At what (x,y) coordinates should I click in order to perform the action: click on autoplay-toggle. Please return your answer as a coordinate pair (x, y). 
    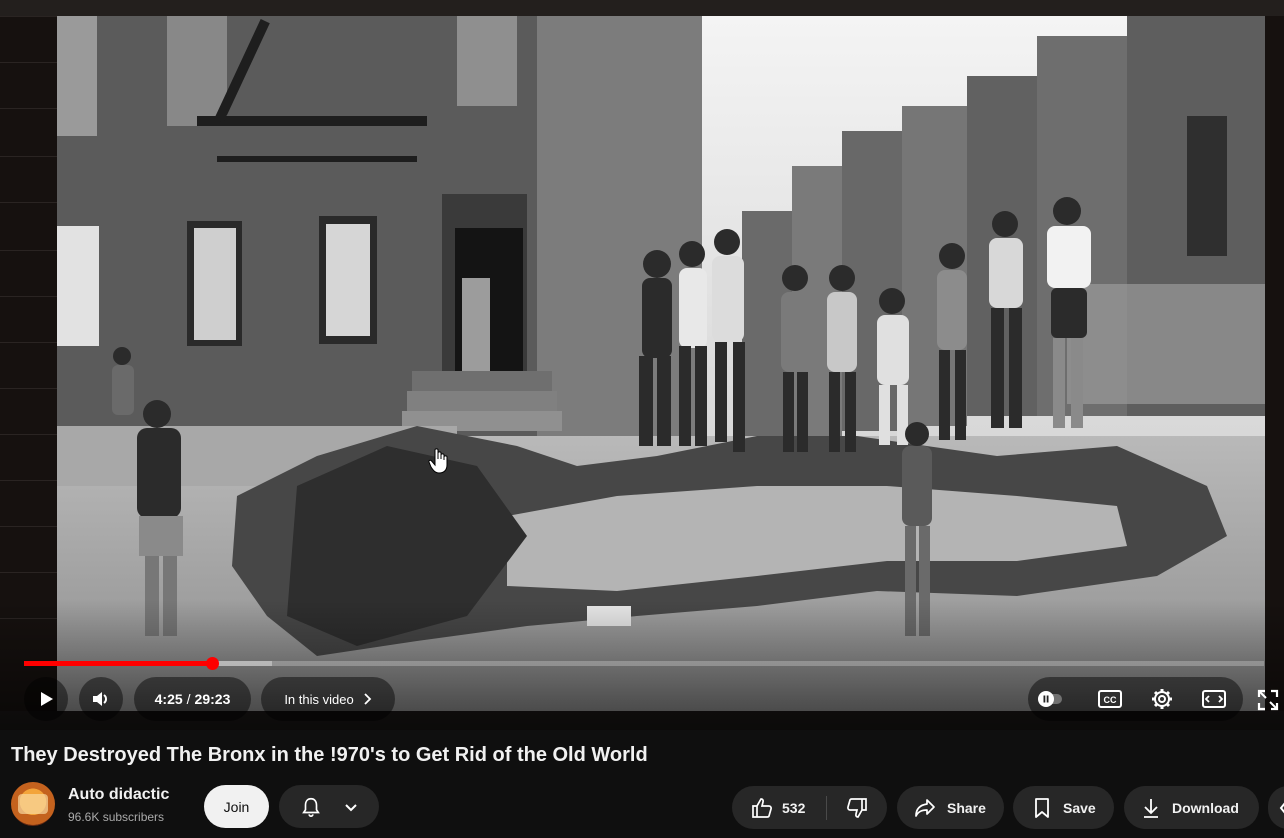
    Looking at the image, I should click on (1050, 699).